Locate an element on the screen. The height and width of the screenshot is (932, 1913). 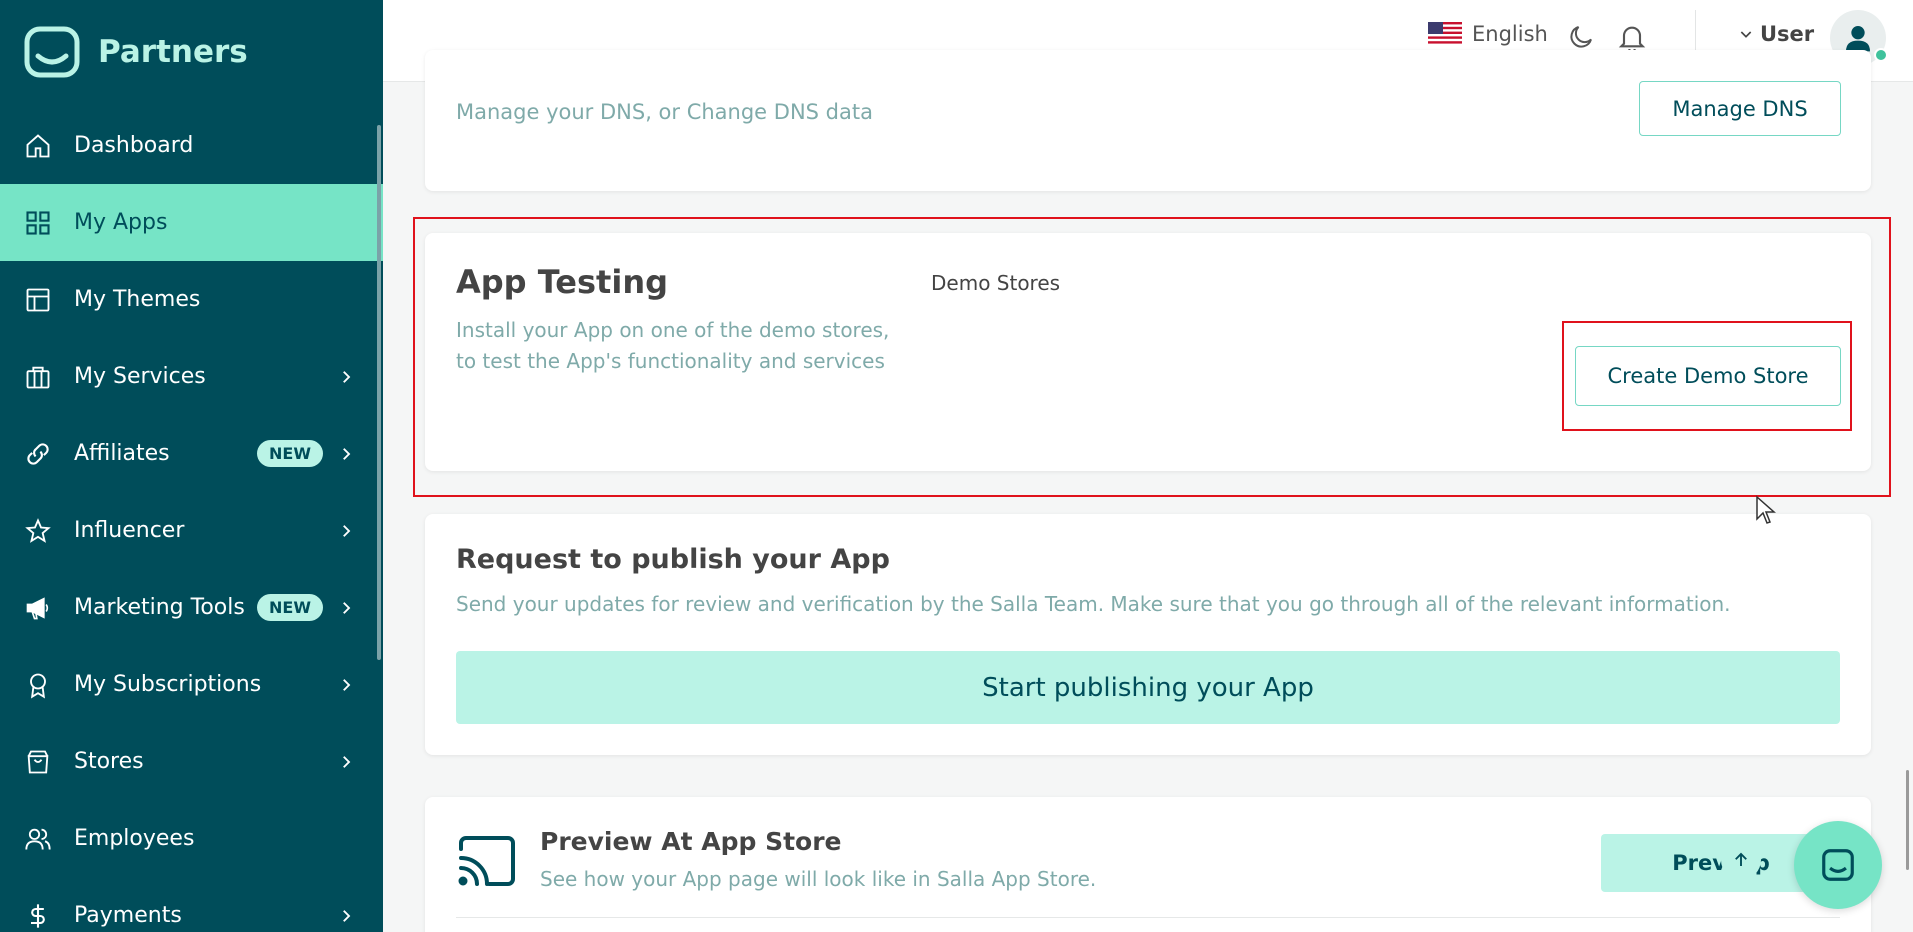
demo-stores-label: Demo Stores is located at coordinates (996, 283).